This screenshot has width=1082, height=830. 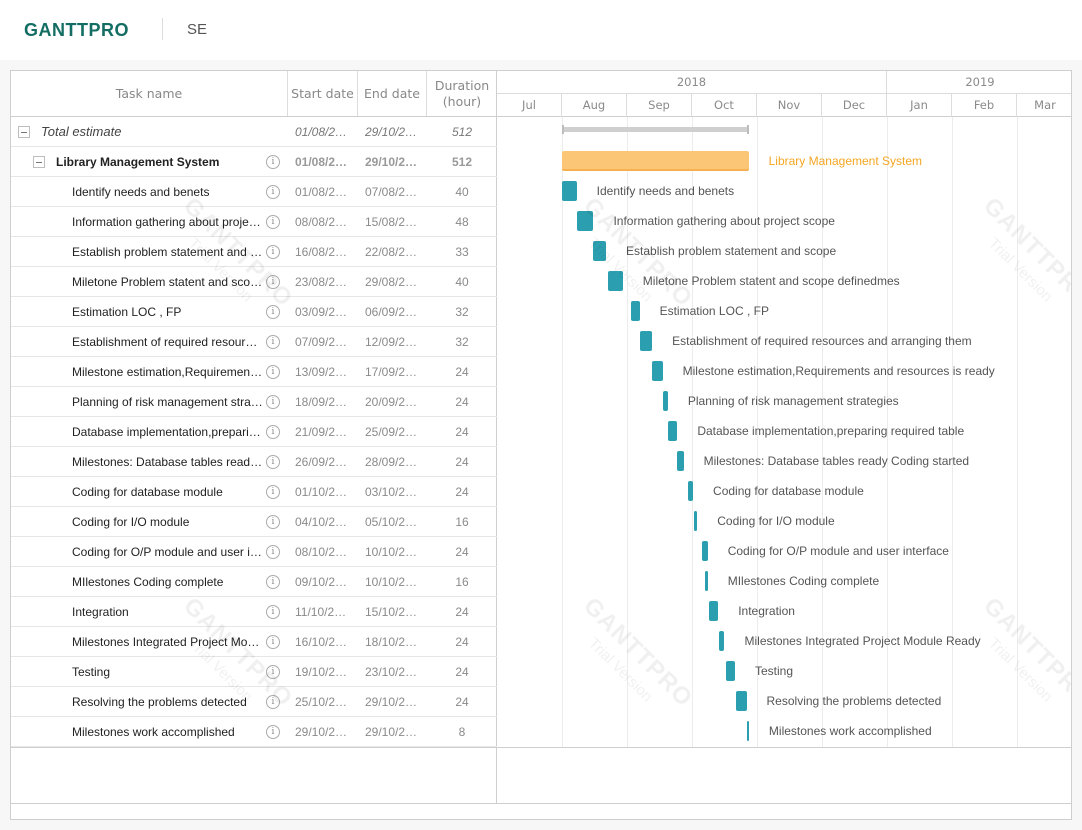 I want to click on horizontal-scrollbar, so click(x=541, y=811).